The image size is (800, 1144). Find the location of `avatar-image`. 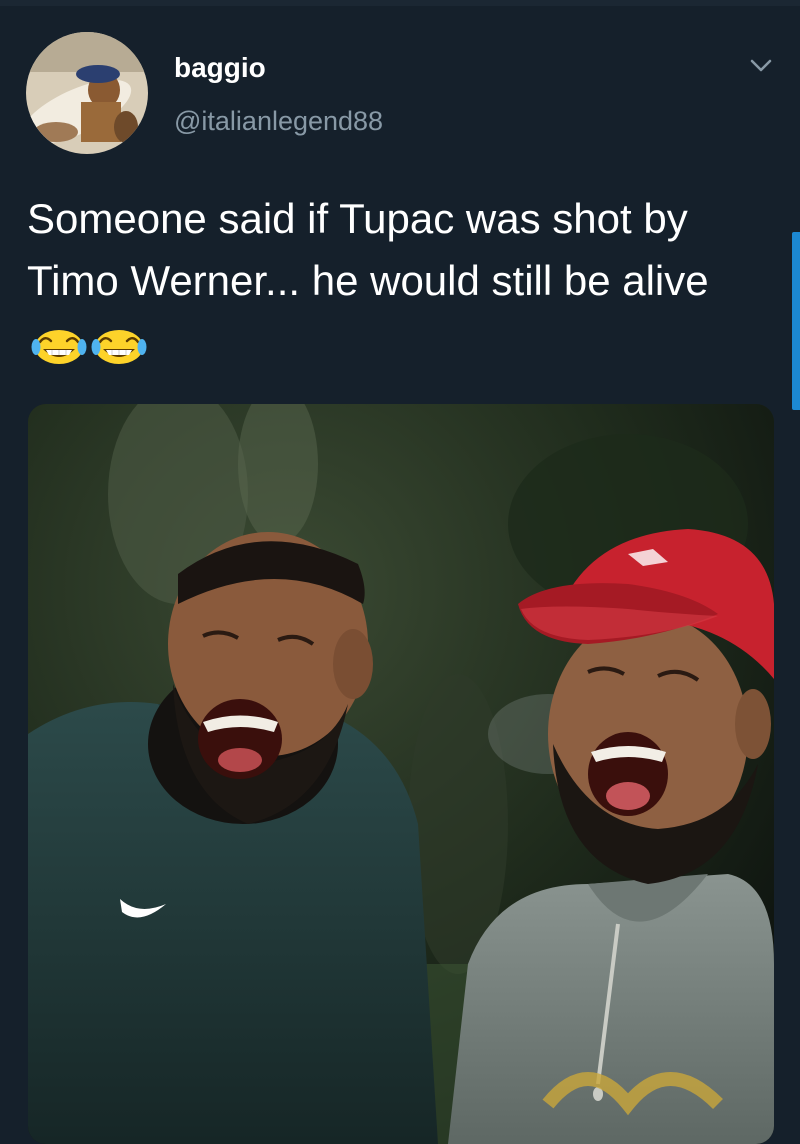

avatar-image is located at coordinates (87, 93).